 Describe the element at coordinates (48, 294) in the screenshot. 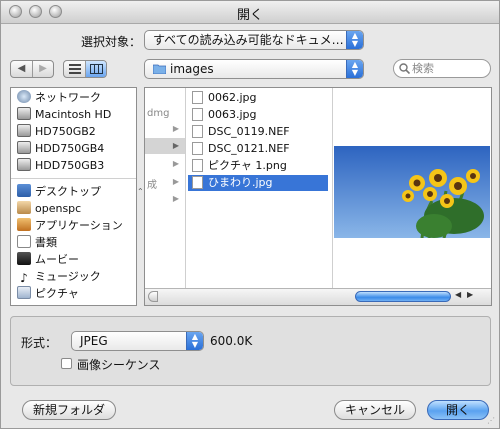

I see `sidebar-item-pictures: ピクチャ` at that location.